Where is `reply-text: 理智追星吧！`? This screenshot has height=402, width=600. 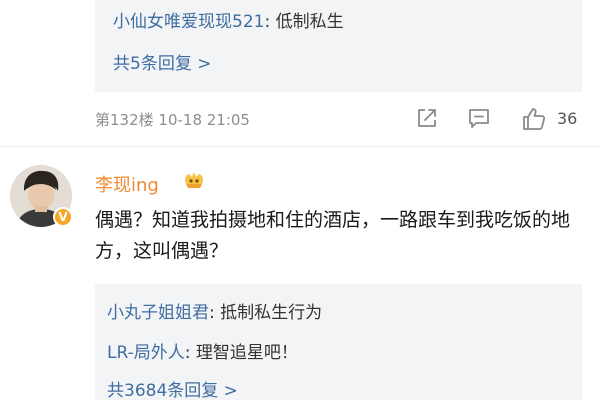
reply-text: 理智追星吧！ is located at coordinates (246, 353).